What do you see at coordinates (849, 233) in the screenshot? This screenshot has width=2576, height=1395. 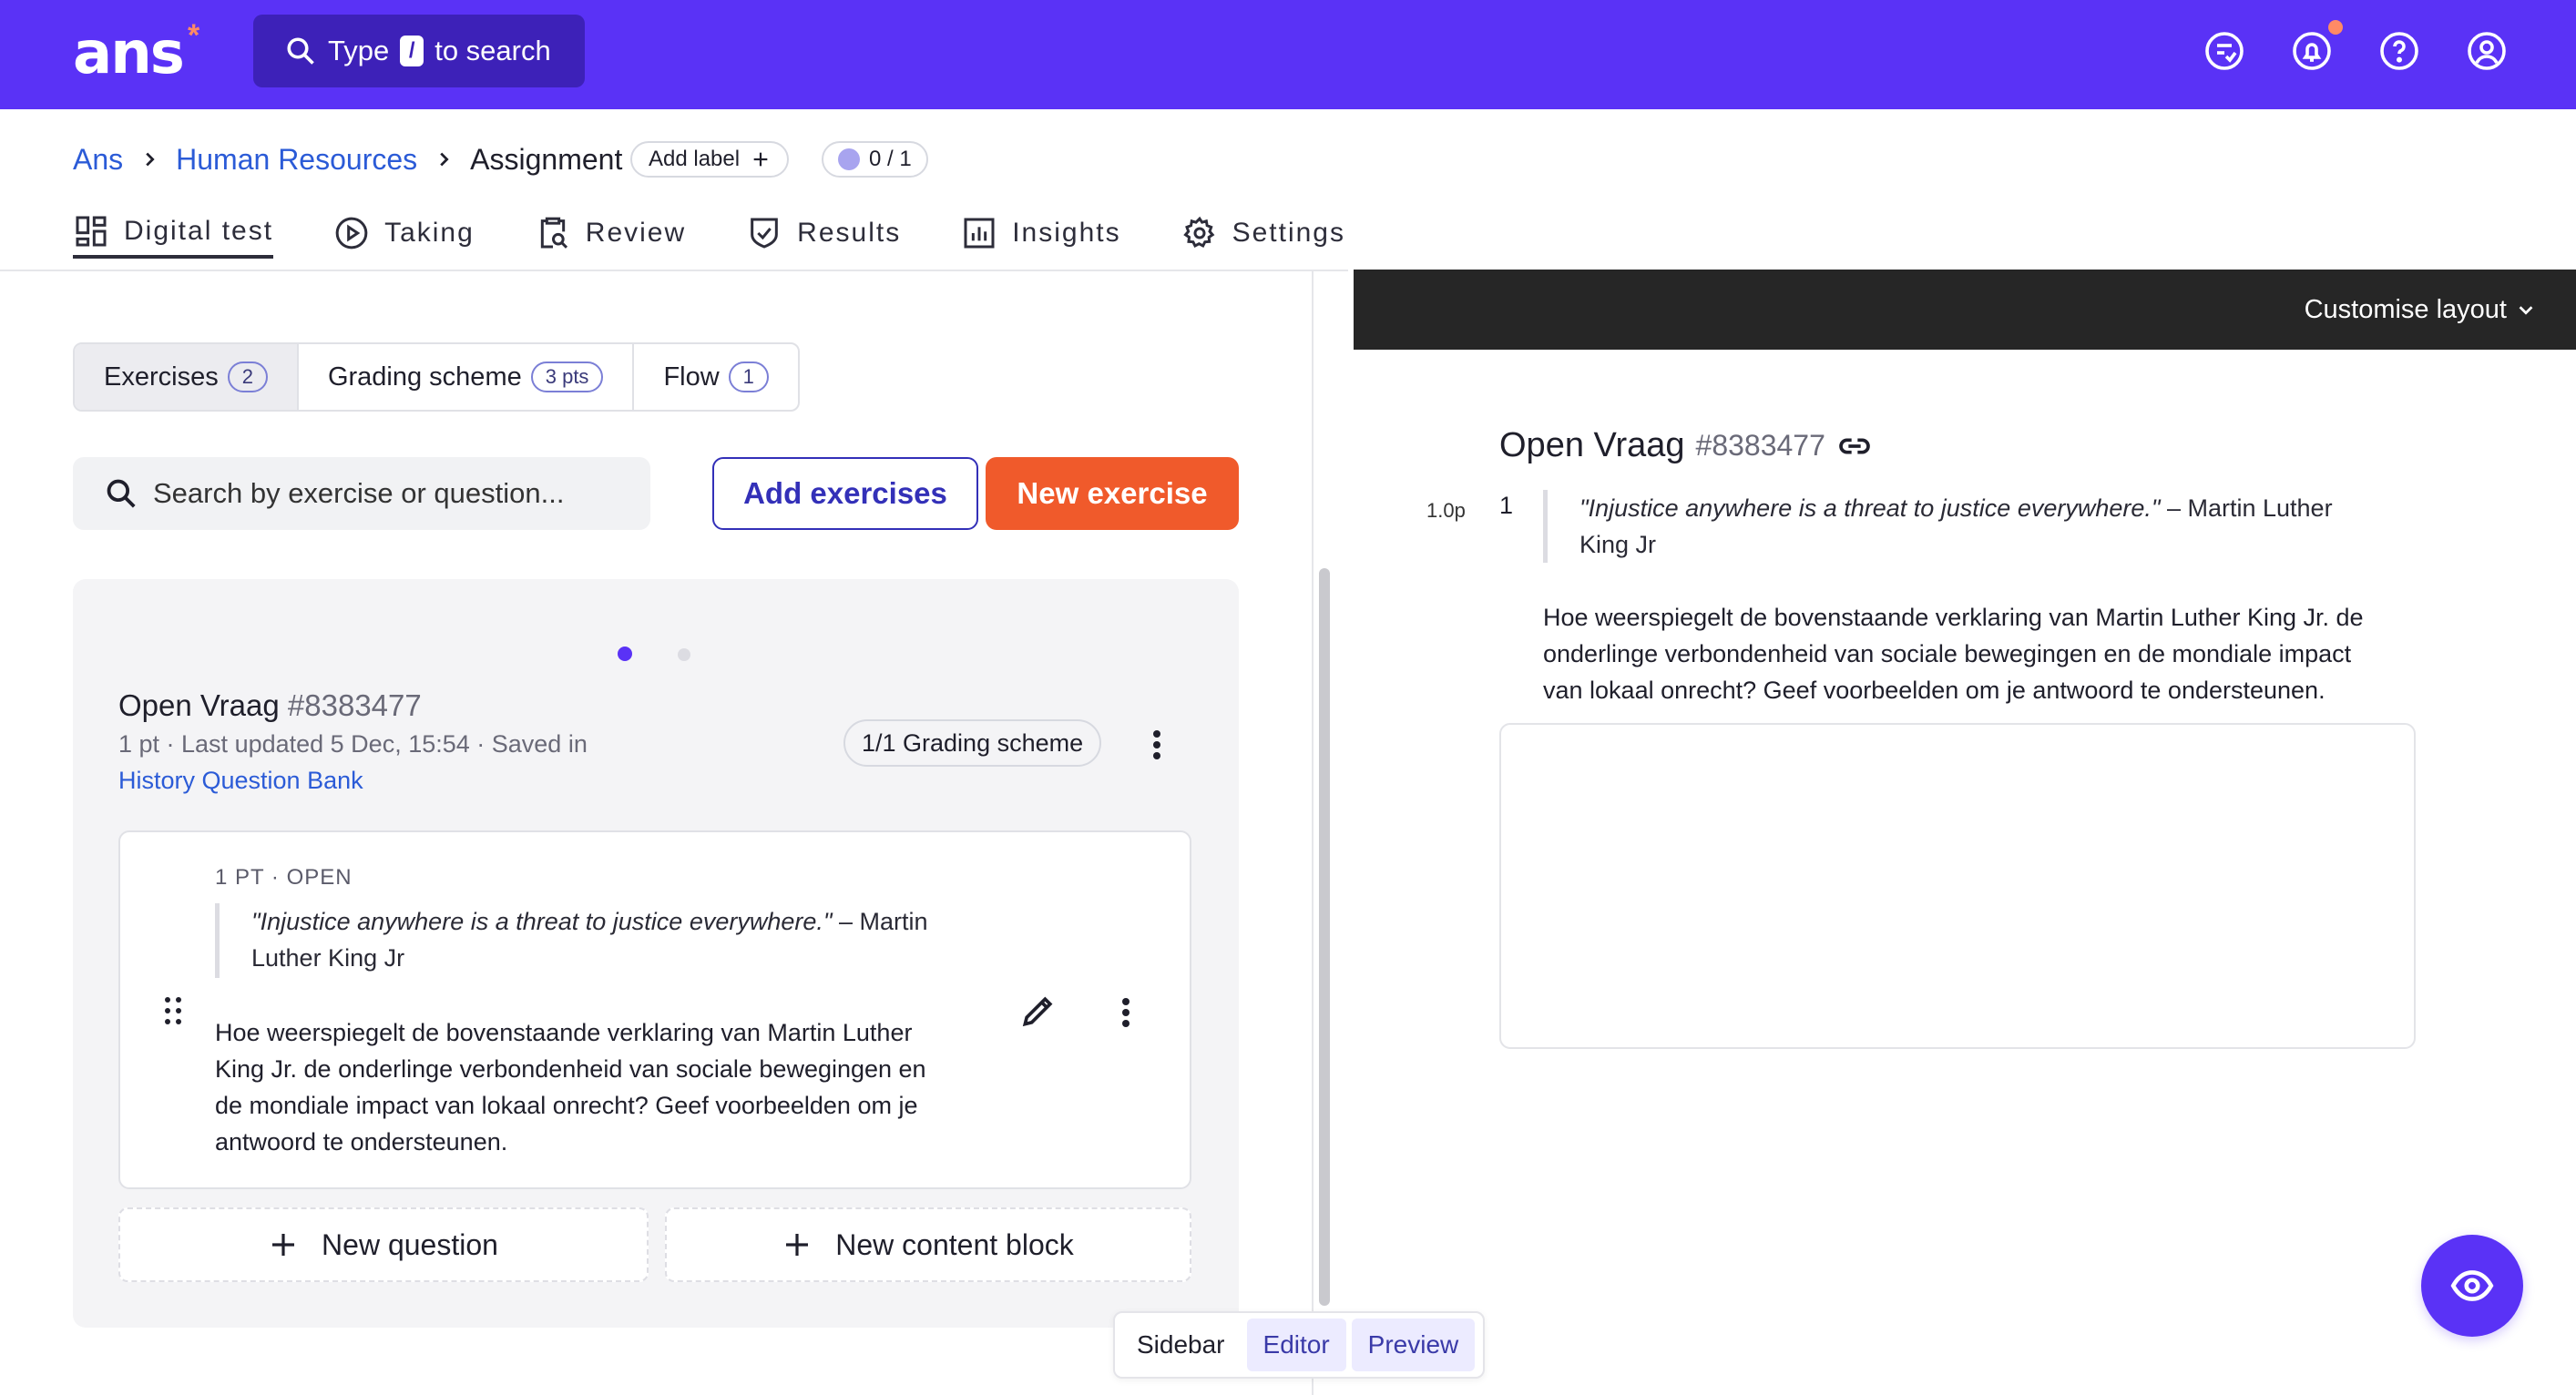 I see `tab-label: Results` at bounding box center [849, 233].